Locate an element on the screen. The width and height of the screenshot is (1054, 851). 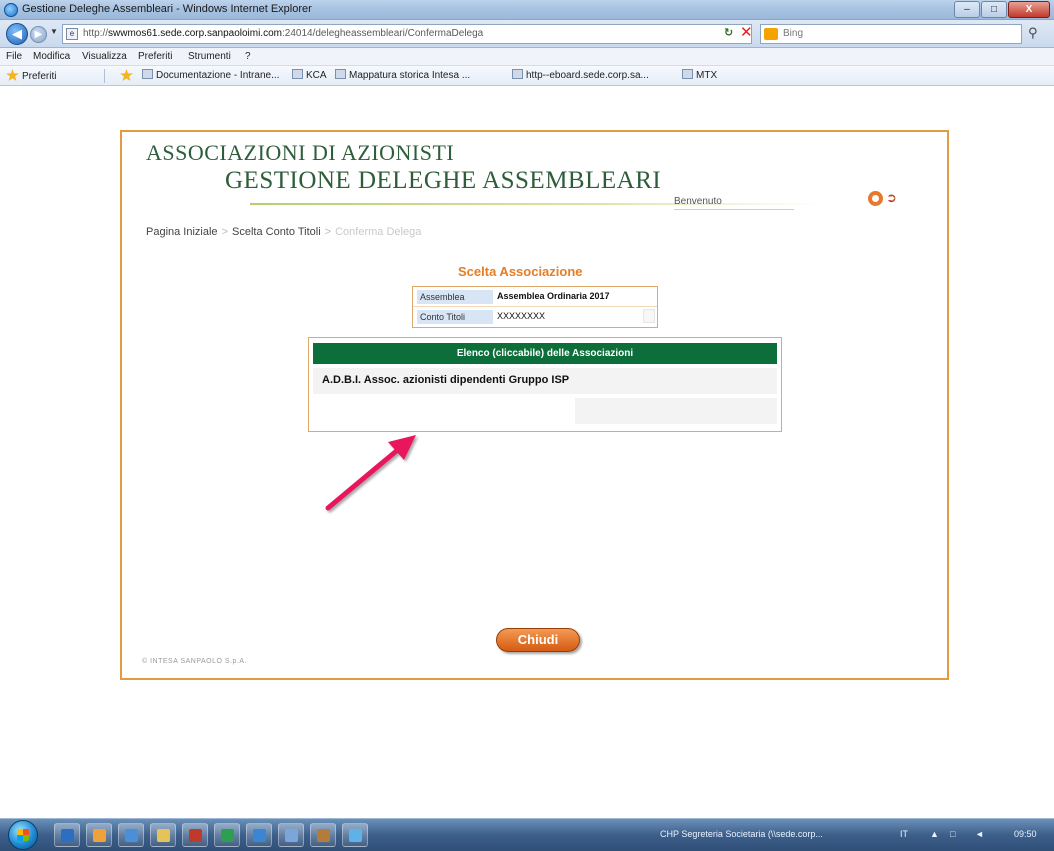
tray-language: IT is located at coordinates (904, 834).